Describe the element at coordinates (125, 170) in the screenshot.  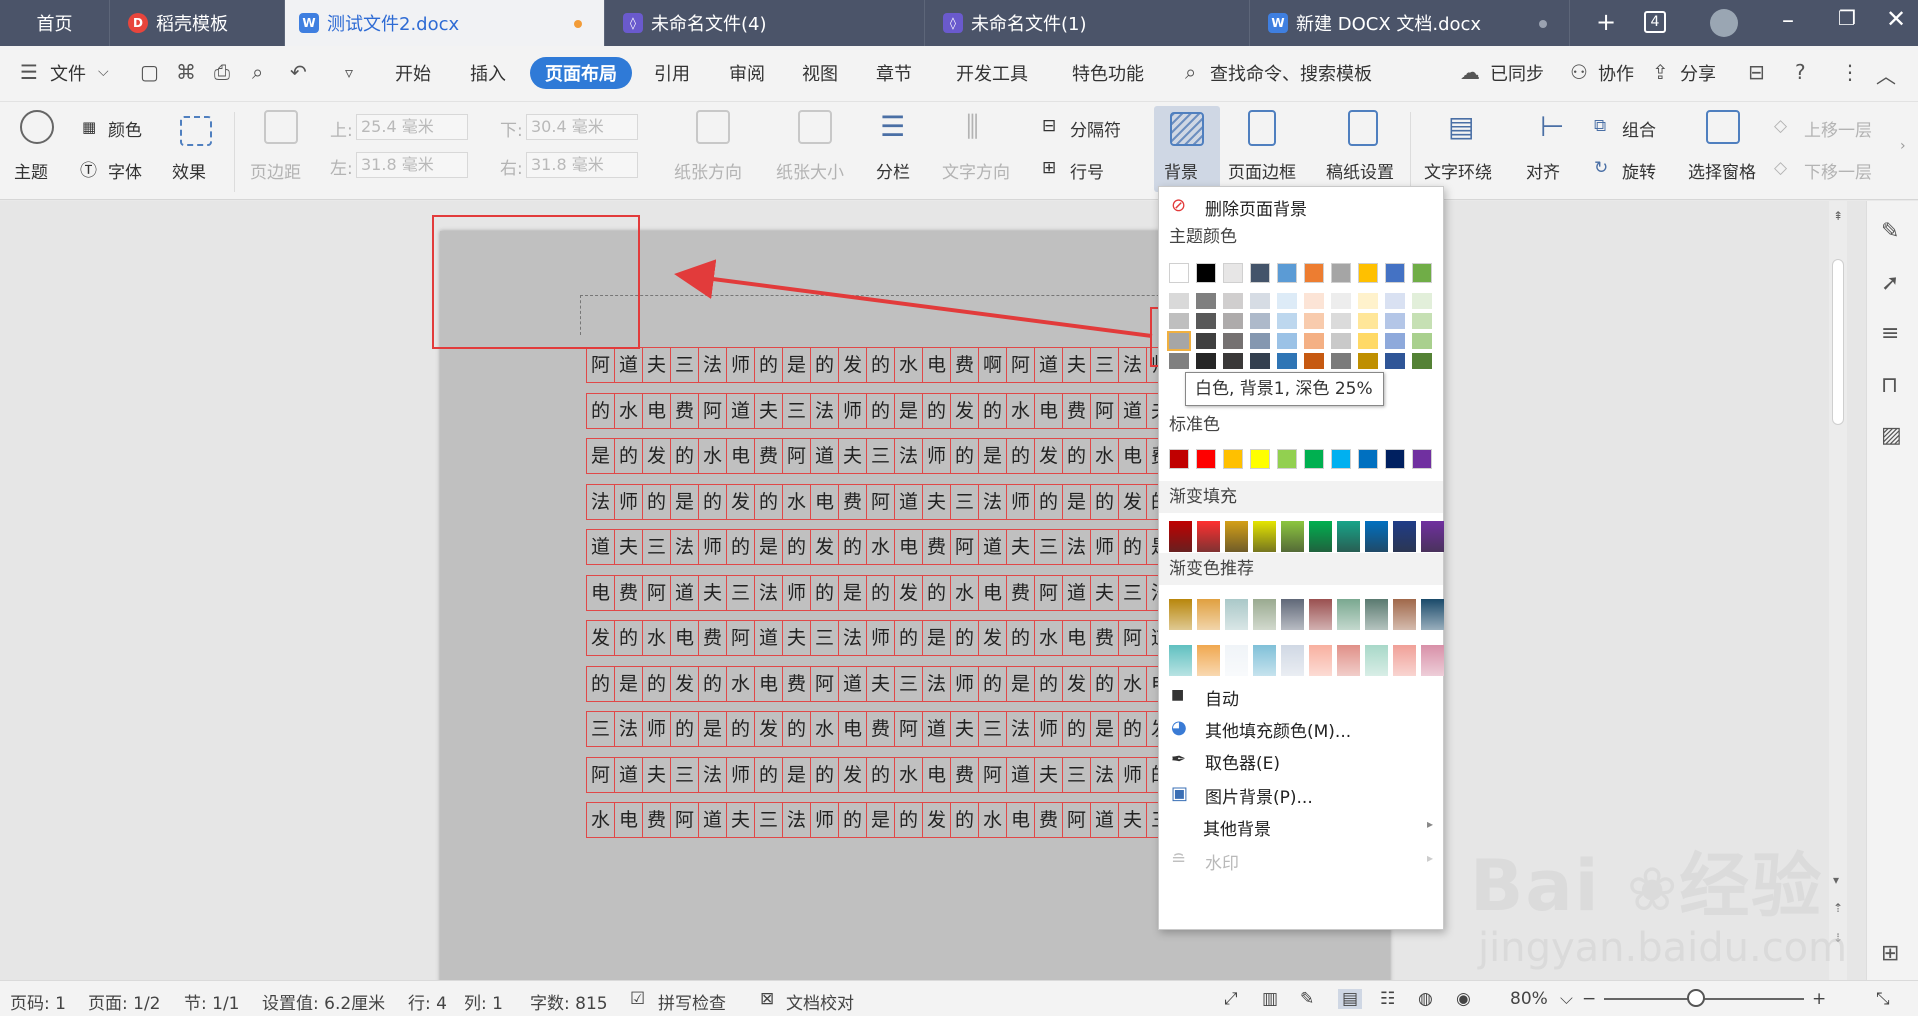
I see `font-button: 字体` at that location.